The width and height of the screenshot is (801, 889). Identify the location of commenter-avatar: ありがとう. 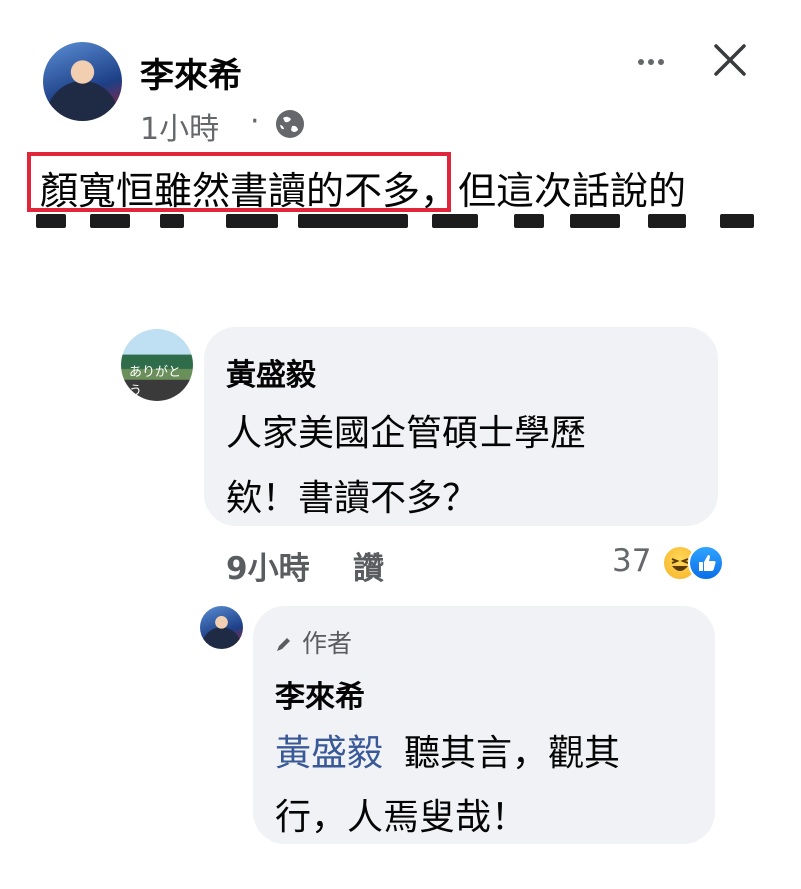
(157, 365).